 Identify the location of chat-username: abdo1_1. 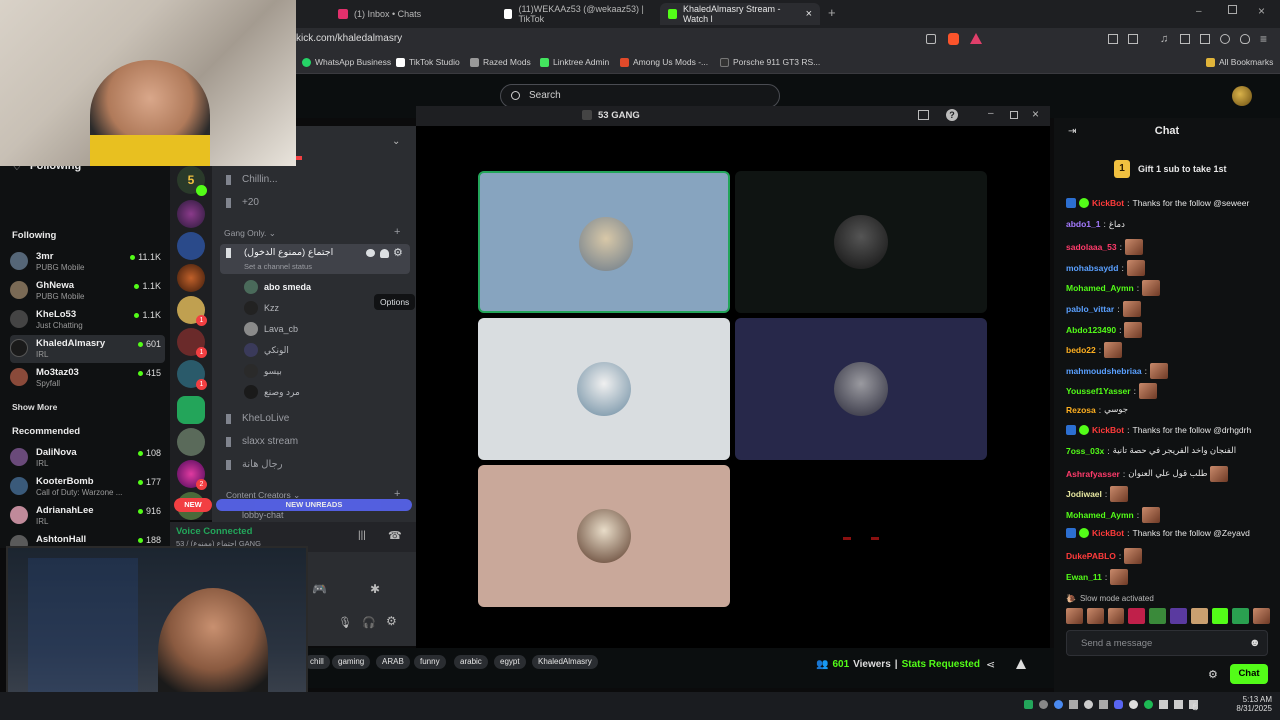
(1083, 224).